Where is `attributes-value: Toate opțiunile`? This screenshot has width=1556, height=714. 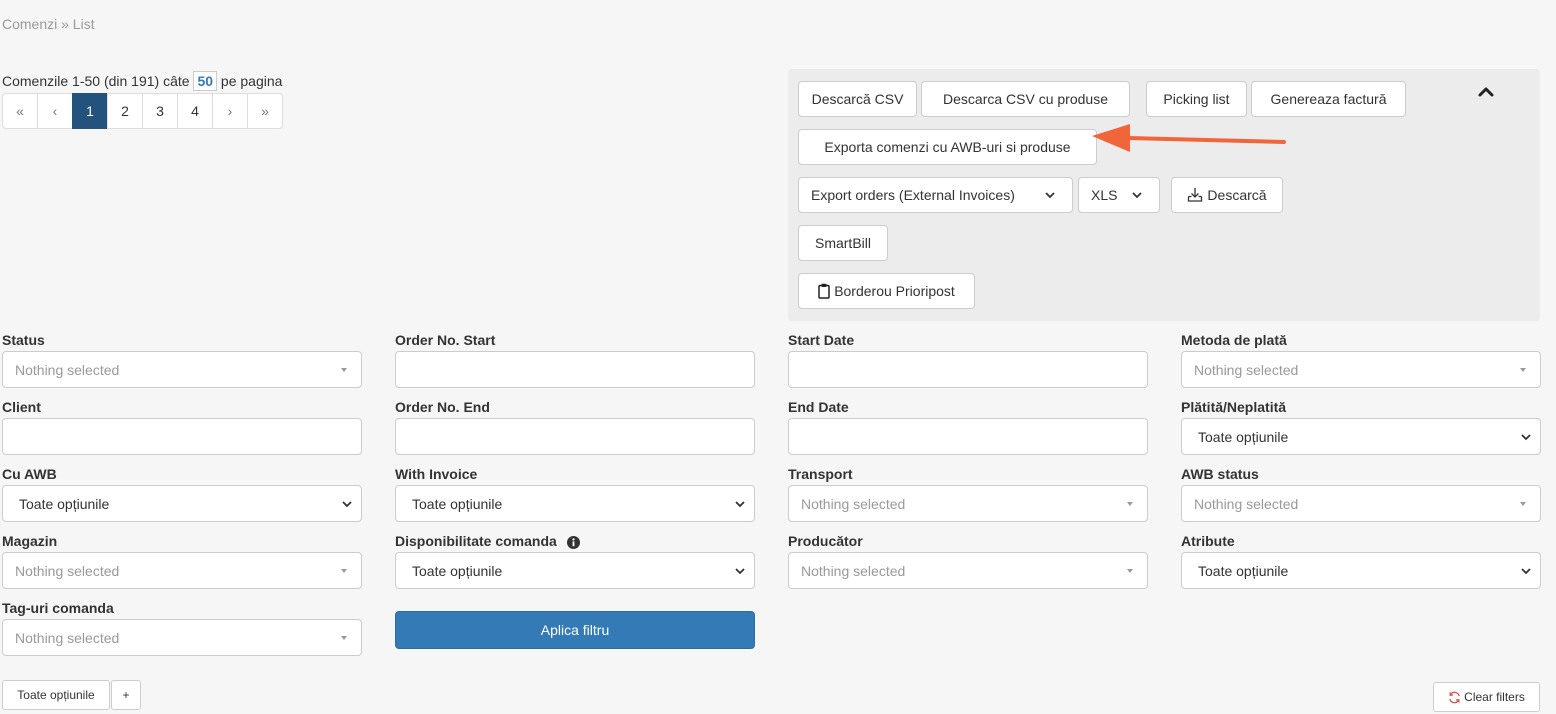 attributes-value: Toate opțiunile is located at coordinates (1243, 571).